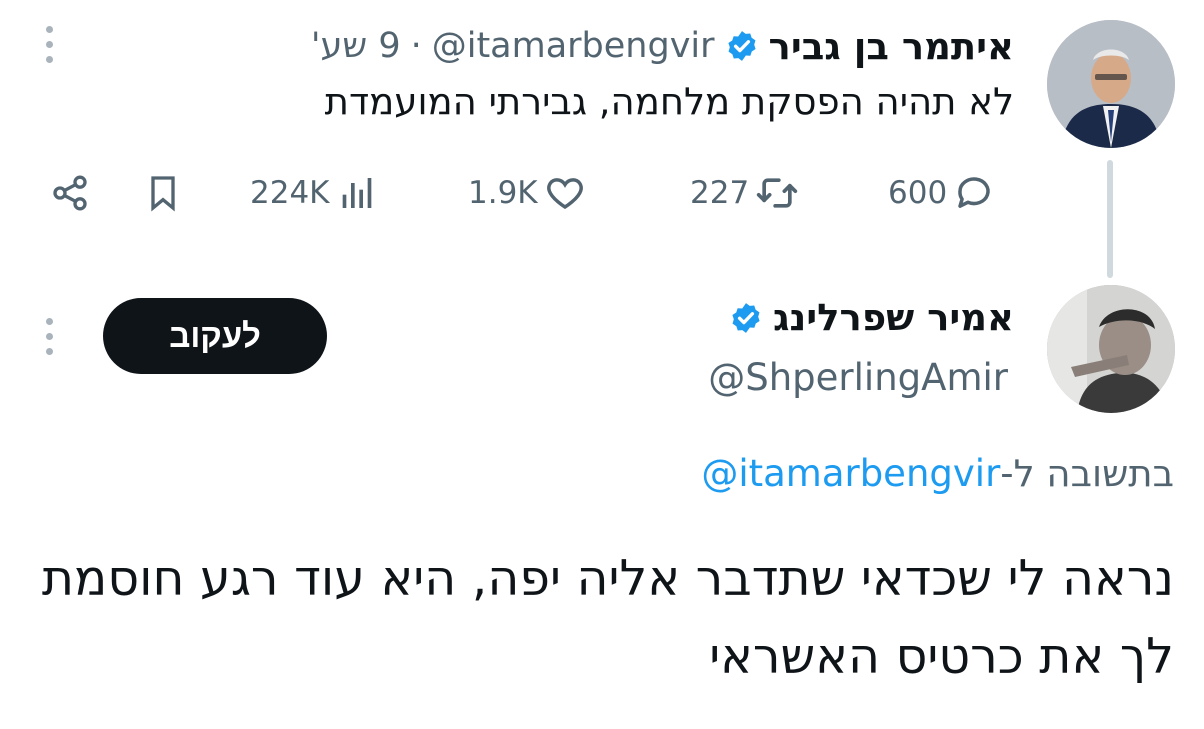  What do you see at coordinates (215, 336) in the screenshot?
I see `follow-button: לעקוב` at bounding box center [215, 336].